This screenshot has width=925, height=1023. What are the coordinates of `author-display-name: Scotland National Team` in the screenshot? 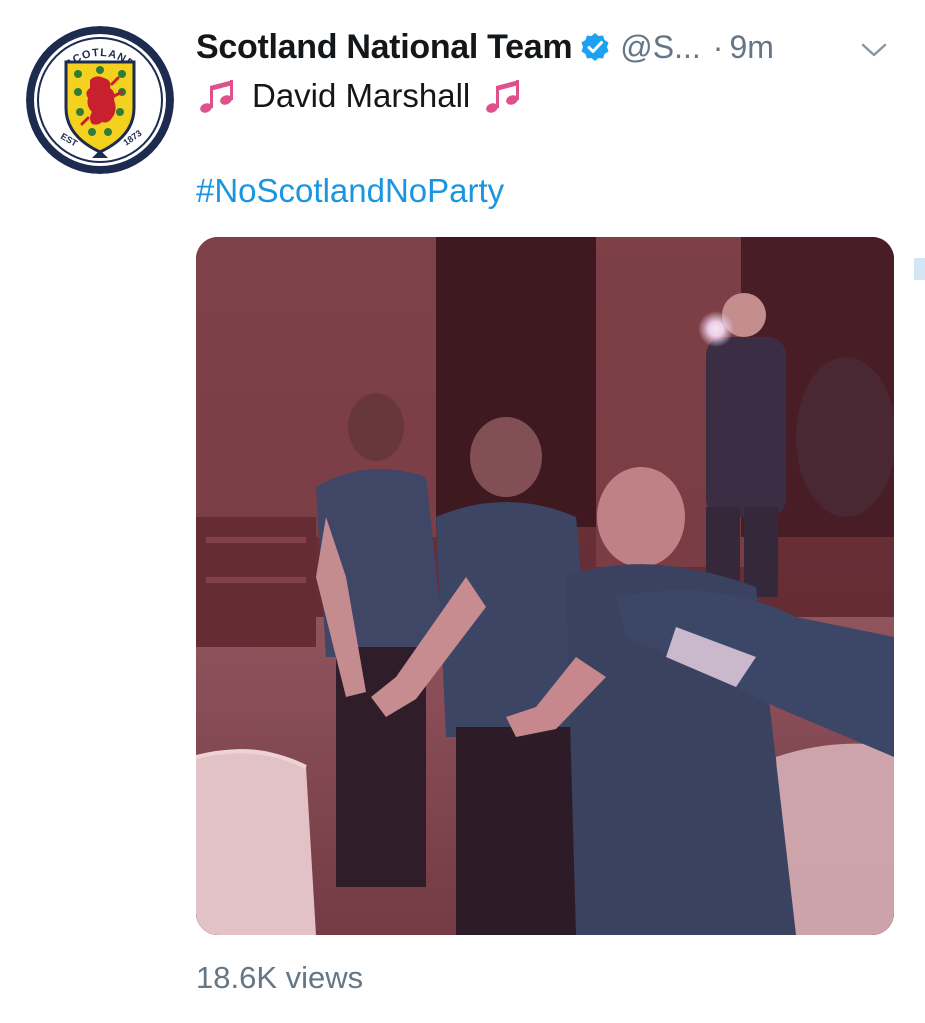 It's located at (384, 47).